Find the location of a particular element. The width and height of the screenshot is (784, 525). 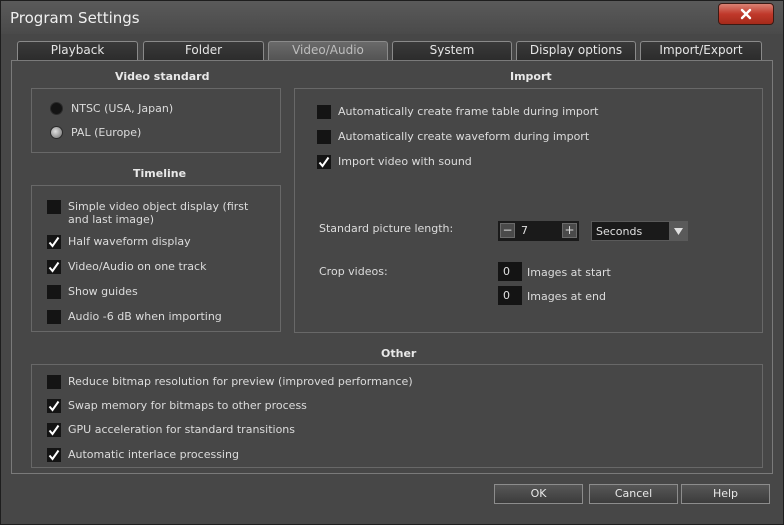

chevron-down-icon is located at coordinates (678, 231).